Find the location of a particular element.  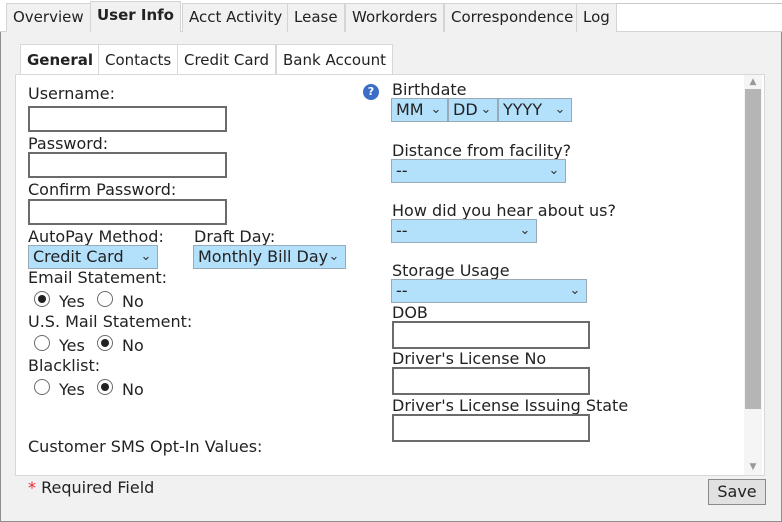

scroll-down-arrow-icon: ▼ is located at coordinates (753, 467).